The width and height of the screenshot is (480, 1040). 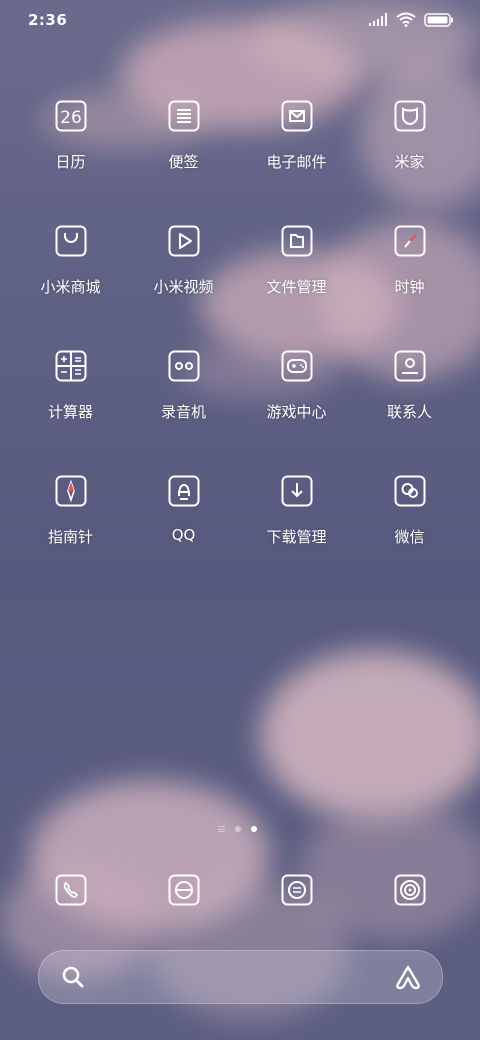 What do you see at coordinates (296, 491) in the screenshot?
I see `download-icon` at bounding box center [296, 491].